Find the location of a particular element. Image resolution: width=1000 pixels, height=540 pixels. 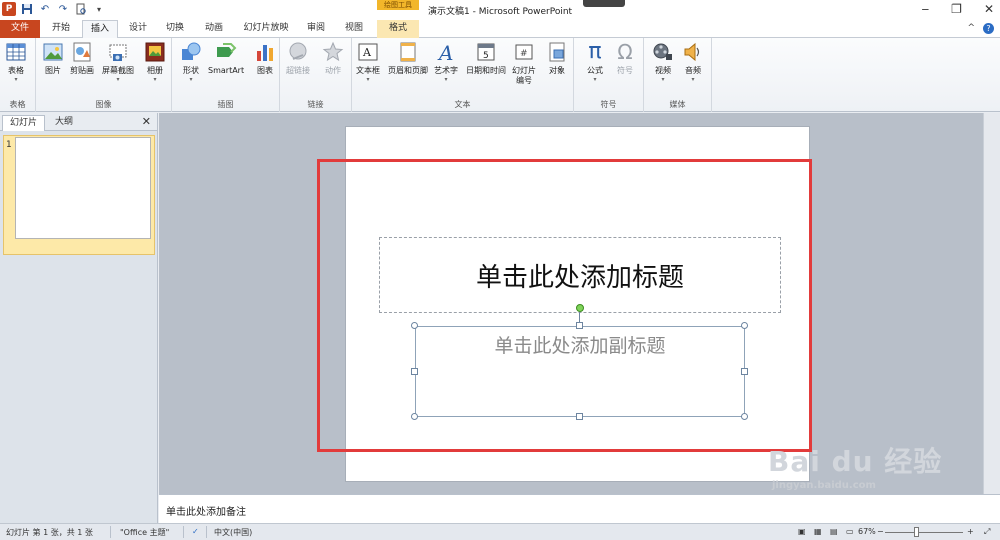

slide-number-icon: # is located at coordinates (524, 52).